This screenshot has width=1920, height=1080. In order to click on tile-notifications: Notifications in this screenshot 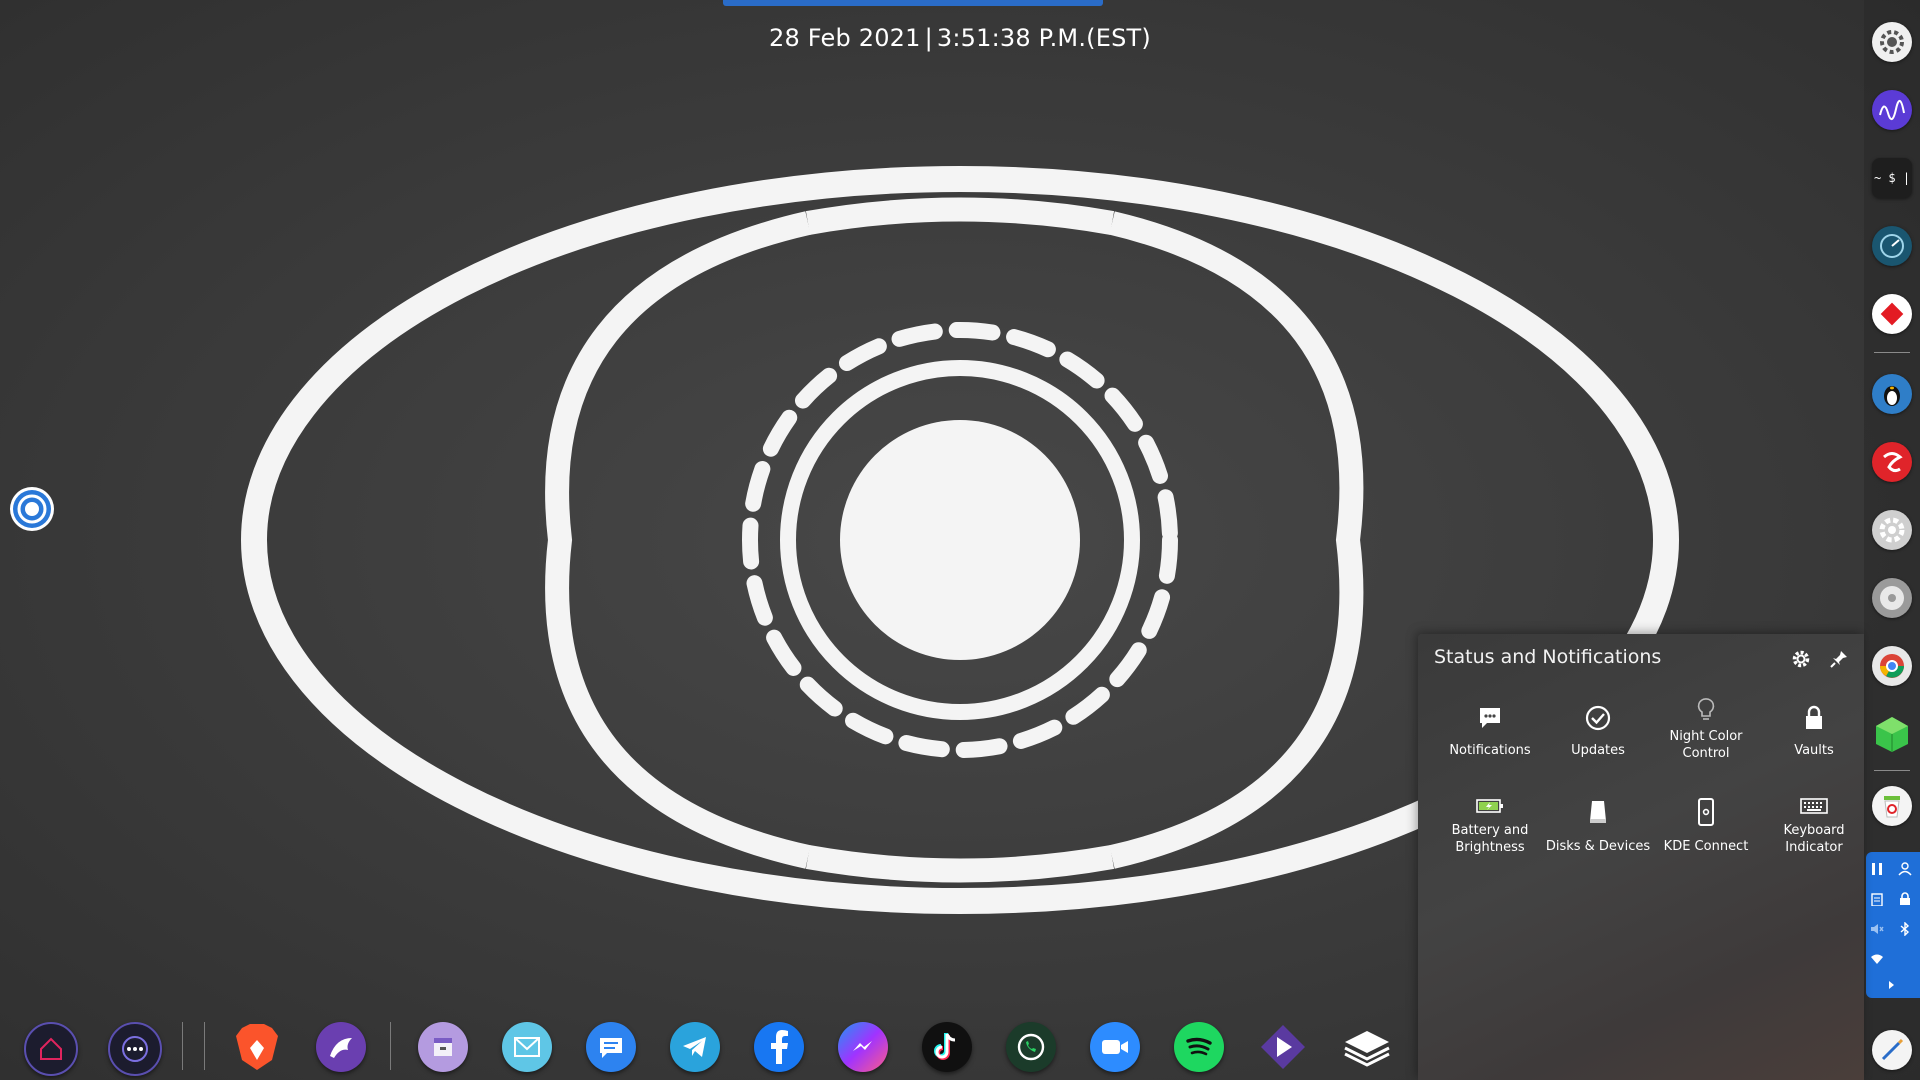, I will do `click(1490, 749)`.